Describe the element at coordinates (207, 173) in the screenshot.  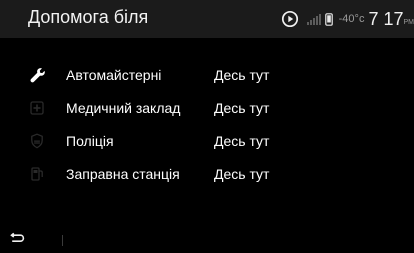
I see `list-item-gas-station: Заправна станція Десь тут` at that location.